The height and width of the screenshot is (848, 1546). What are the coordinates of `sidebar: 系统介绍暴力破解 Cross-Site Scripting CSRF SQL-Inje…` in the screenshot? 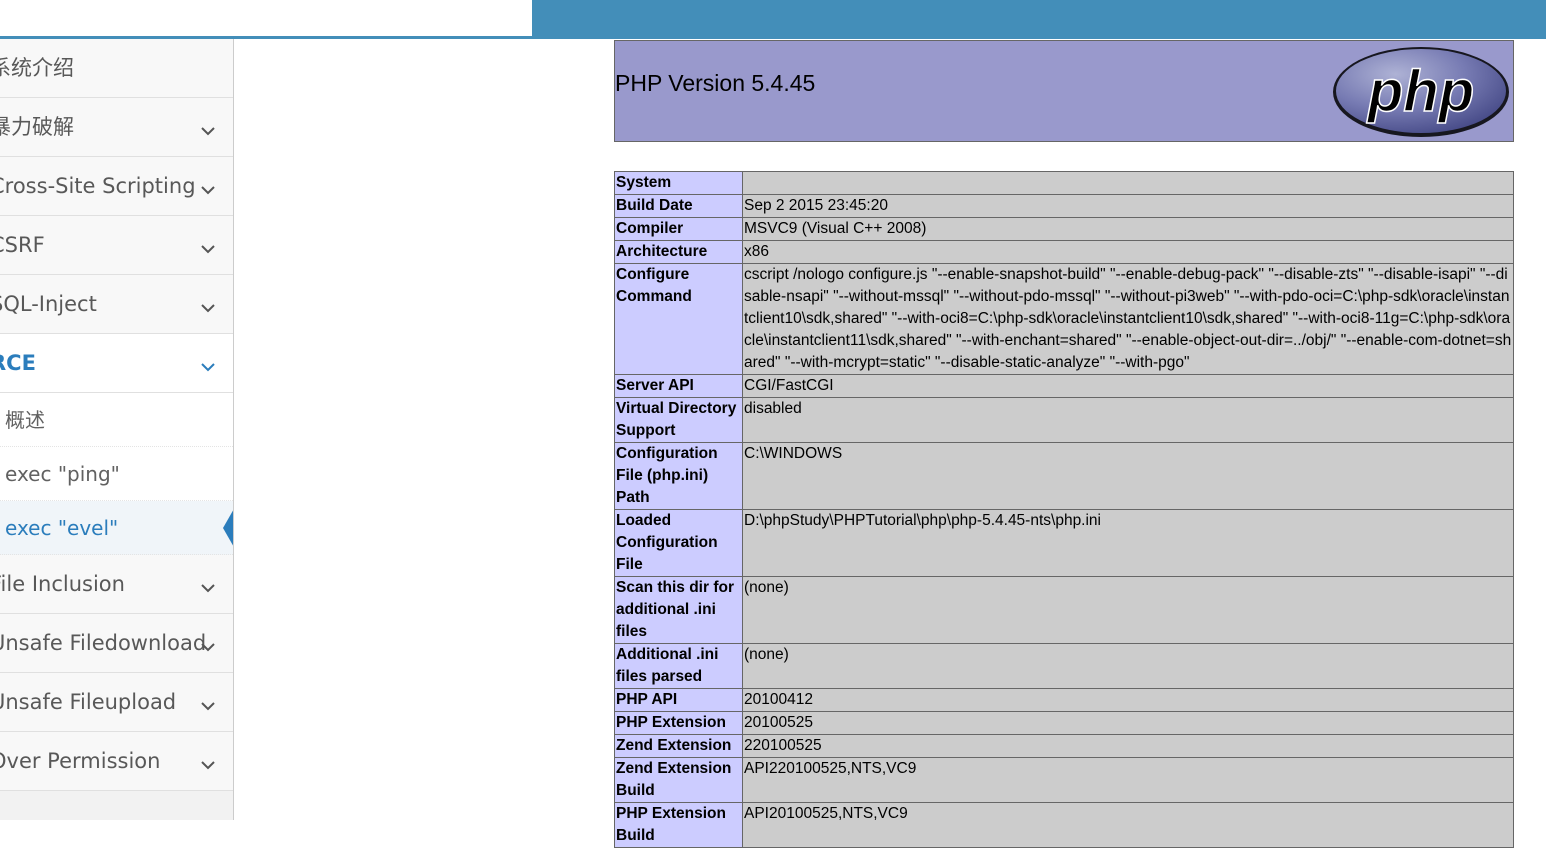 It's located at (117, 429).